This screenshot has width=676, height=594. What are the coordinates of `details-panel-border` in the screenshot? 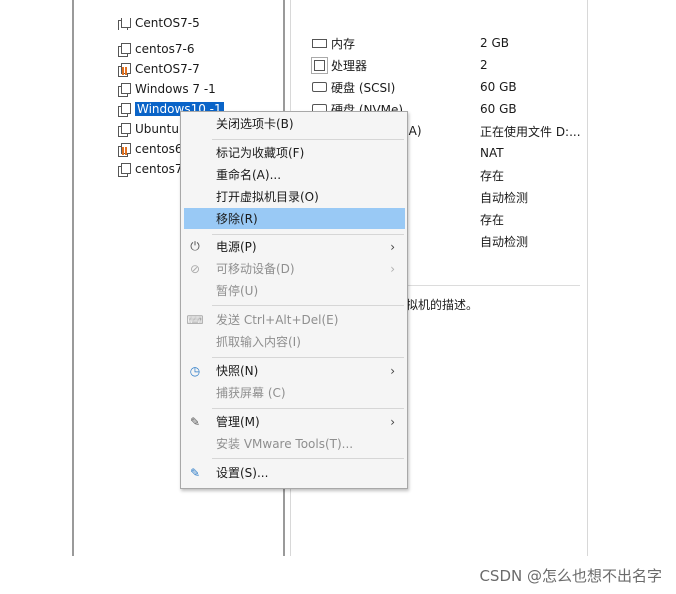 It's located at (587, 278).